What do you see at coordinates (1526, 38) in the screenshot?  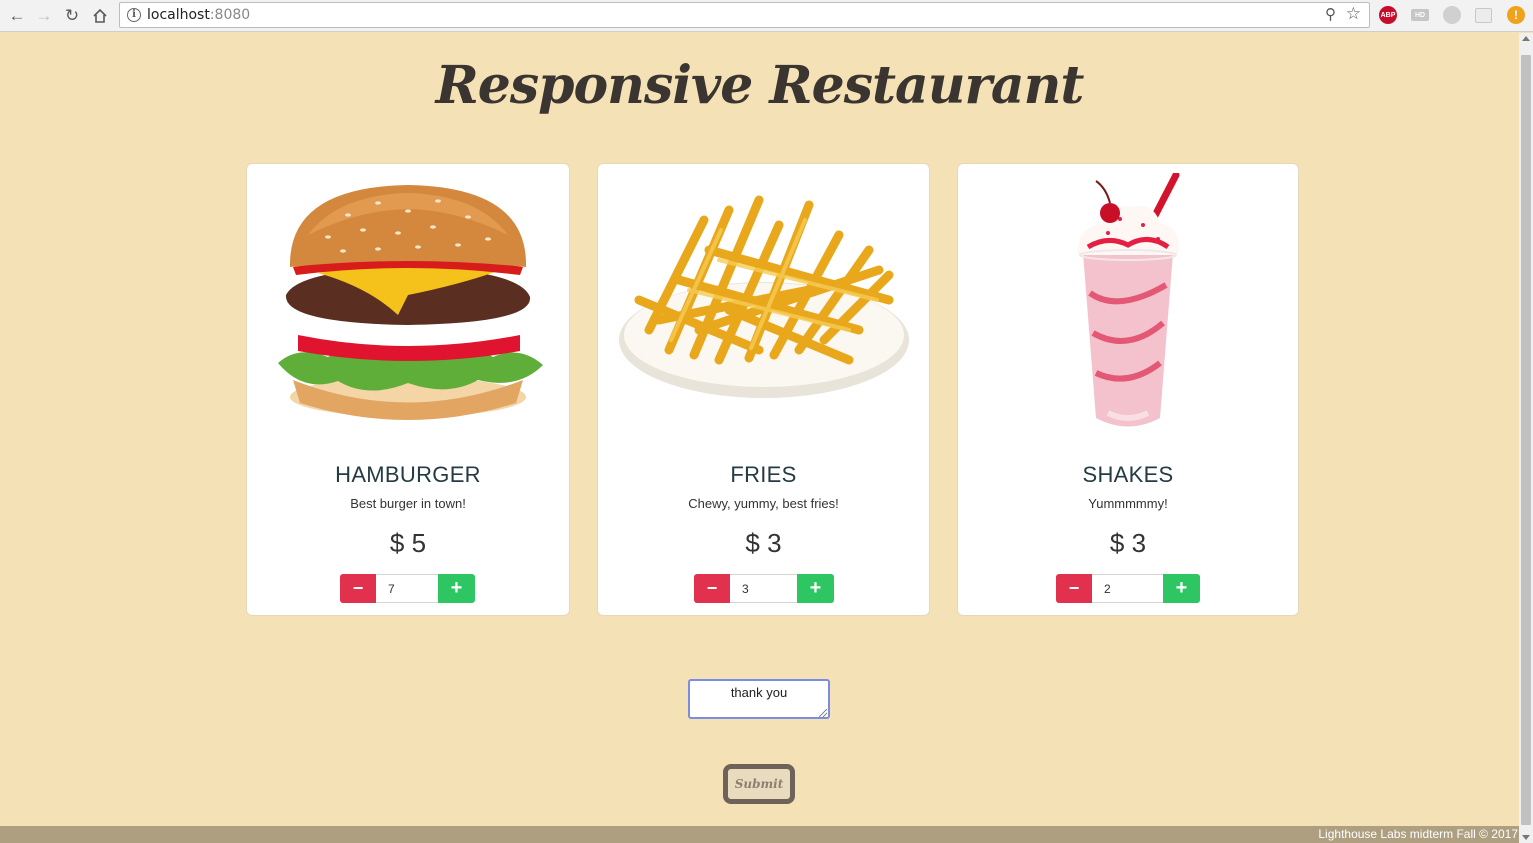 I see `scroll-up-arrow-icon` at bounding box center [1526, 38].